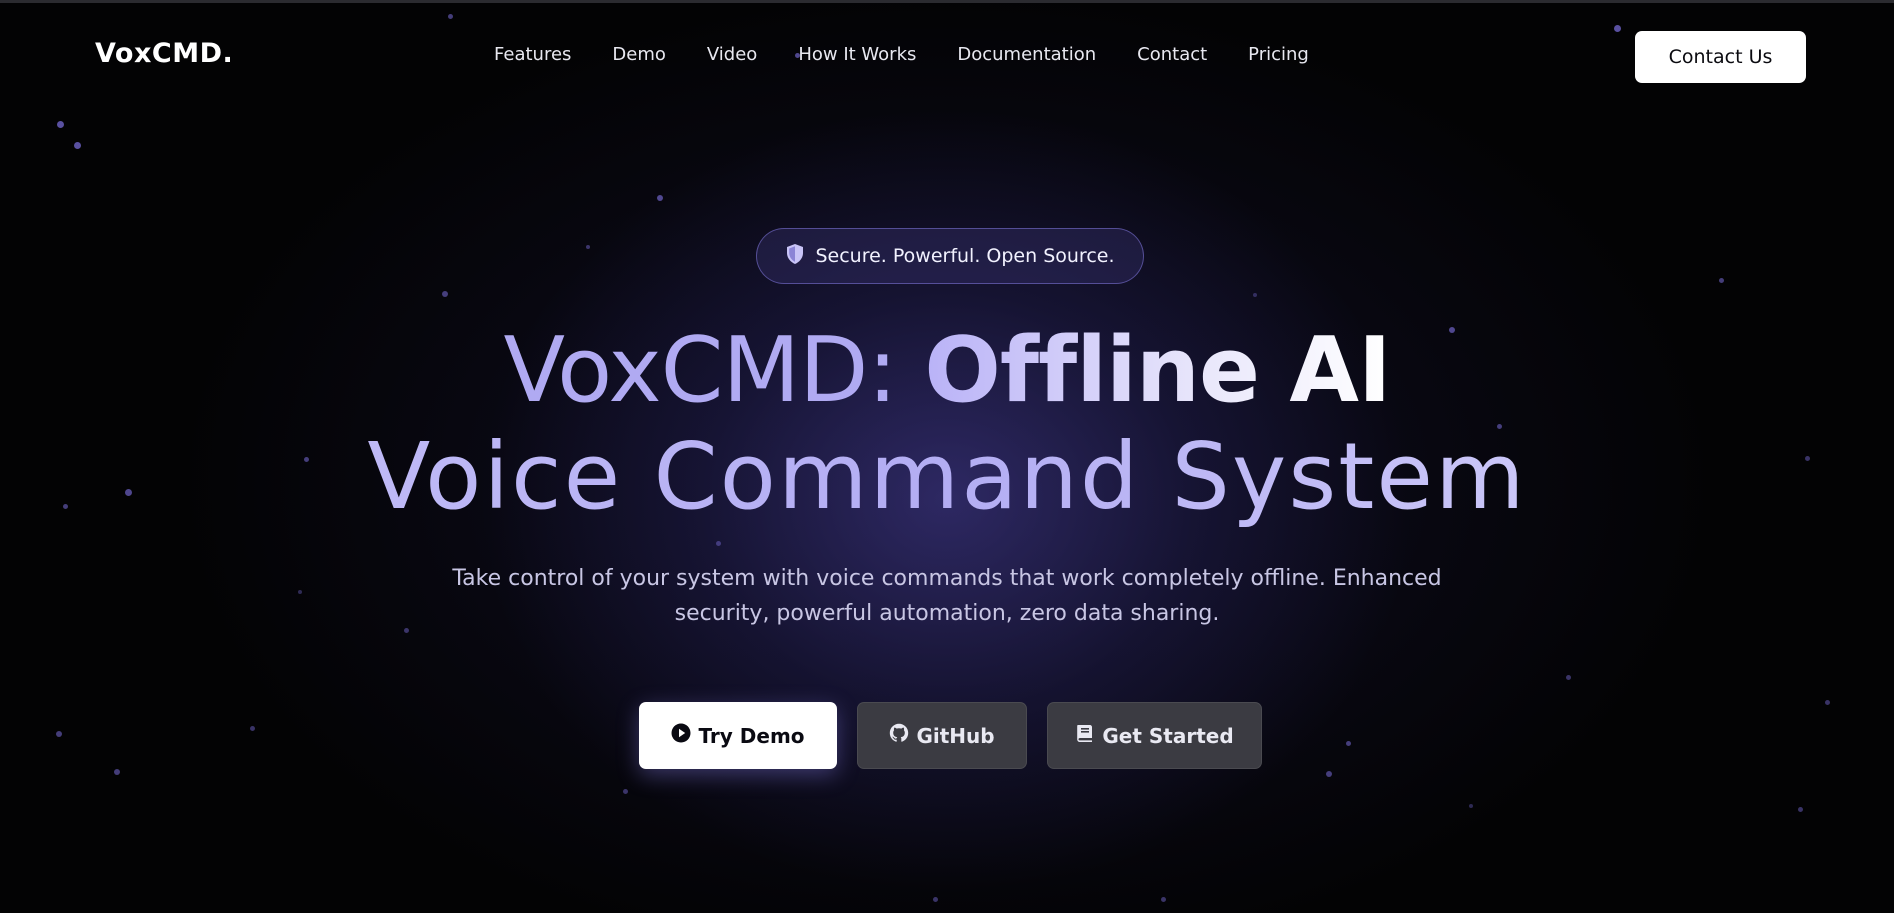 This screenshot has height=913, width=1894. Describe the element at coordinates (1085, 735) in the screenshot. I see `book-icon` at that location.